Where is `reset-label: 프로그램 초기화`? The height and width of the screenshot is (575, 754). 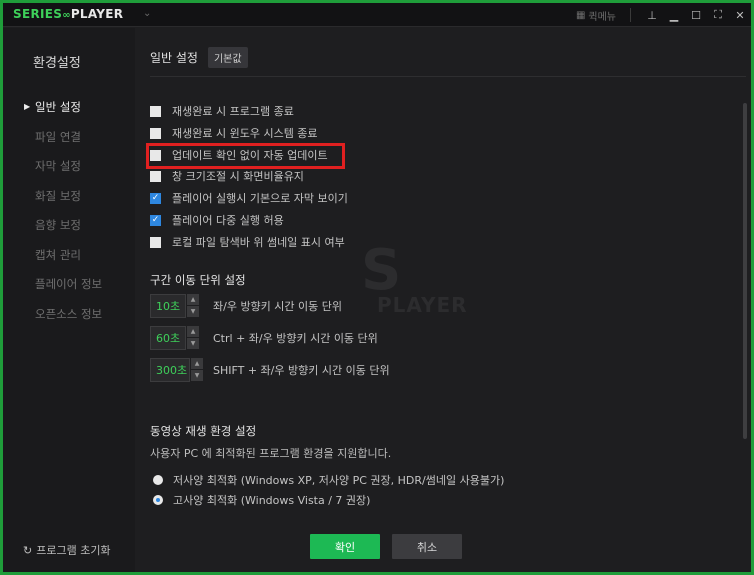 reset-label: 프로그램 초기화 is located at coordinates (73, 550).